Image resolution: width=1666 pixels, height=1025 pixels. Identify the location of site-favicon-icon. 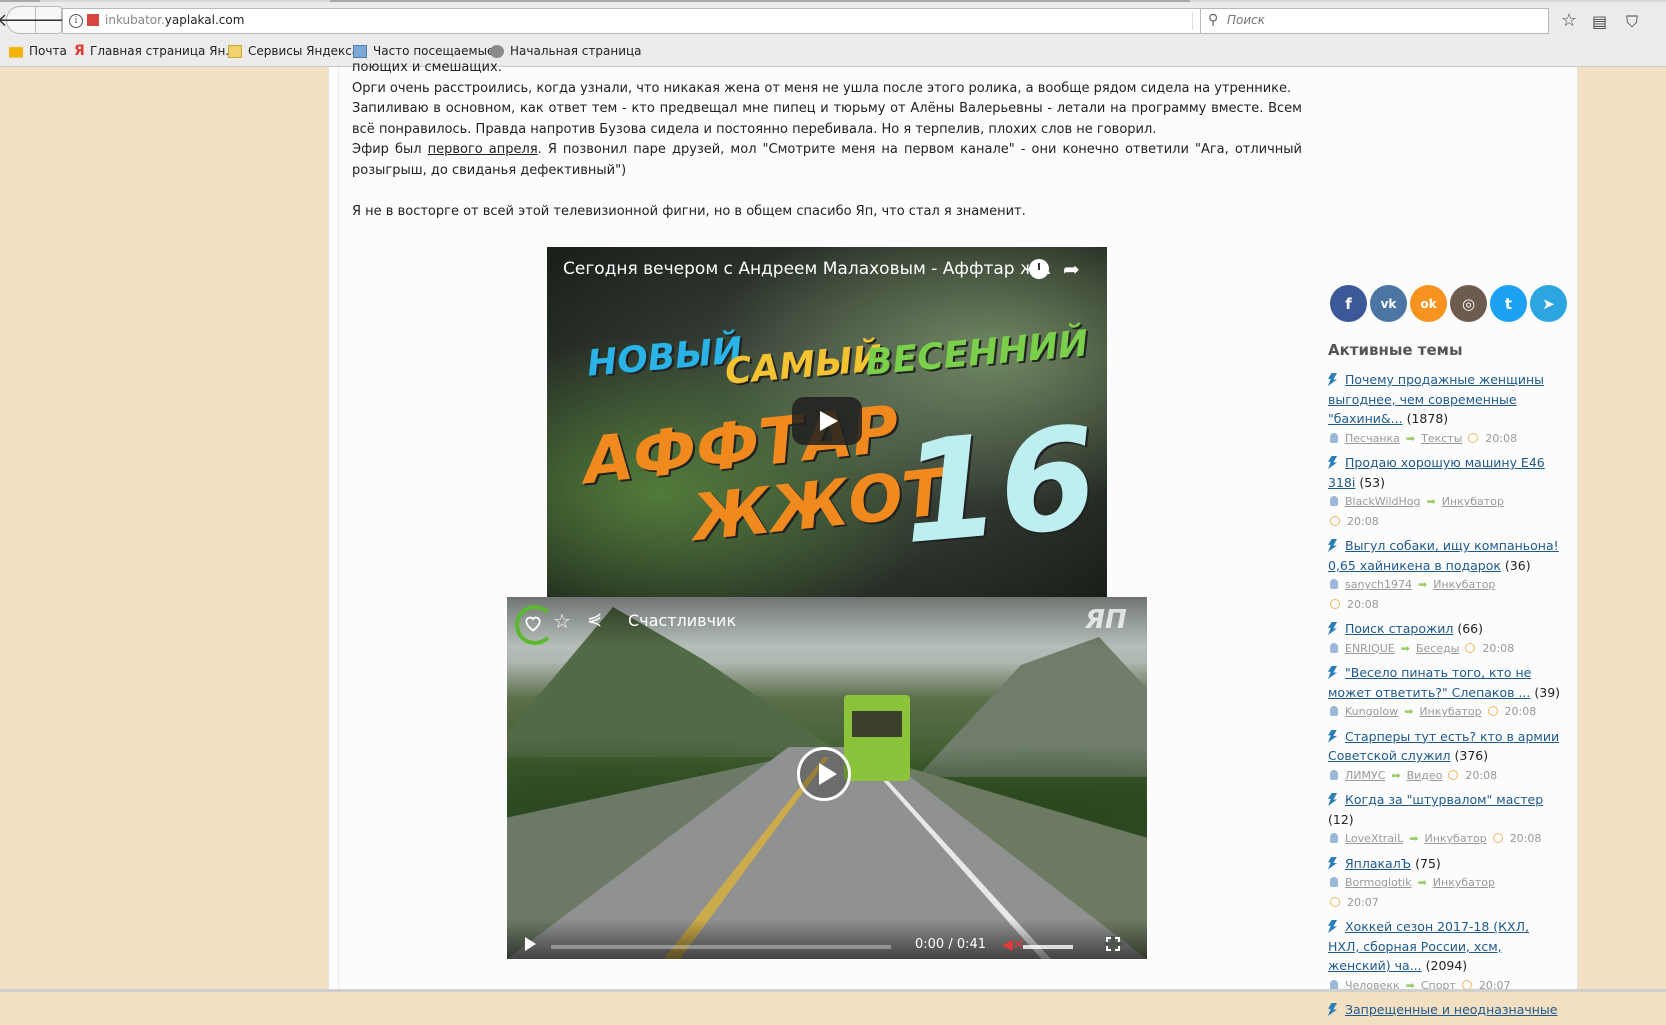
(93, 20).